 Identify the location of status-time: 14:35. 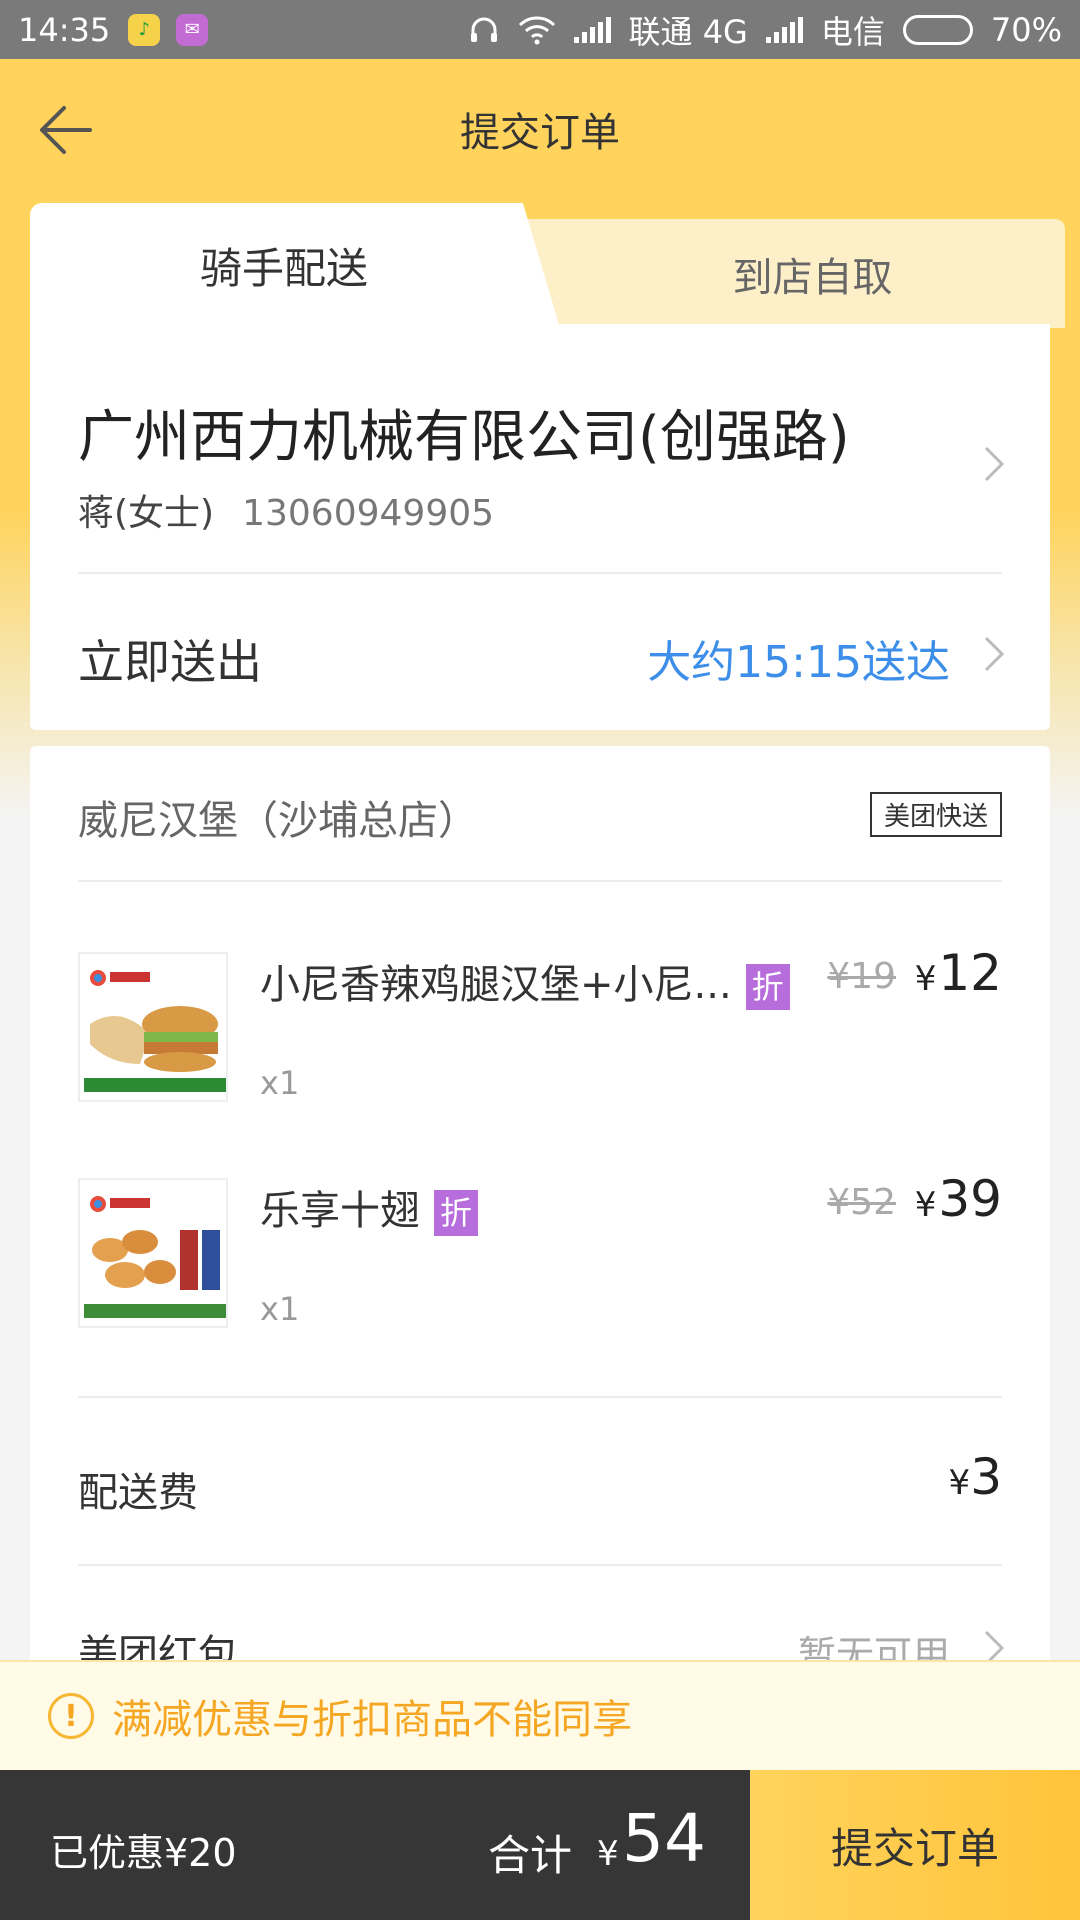
(64, 29).